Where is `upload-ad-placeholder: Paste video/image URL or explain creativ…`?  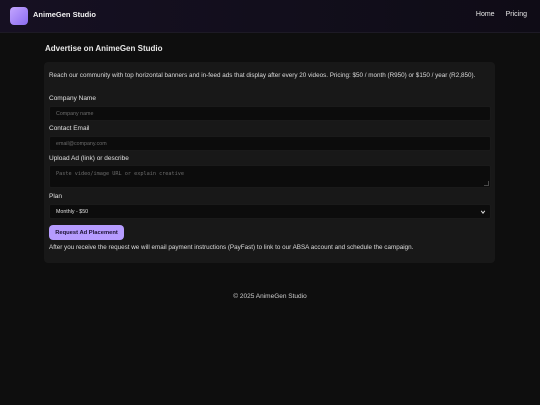 upload-ad-placeholder: Paste video/image URL or explain creativ… is located at coordinates (120, 174).